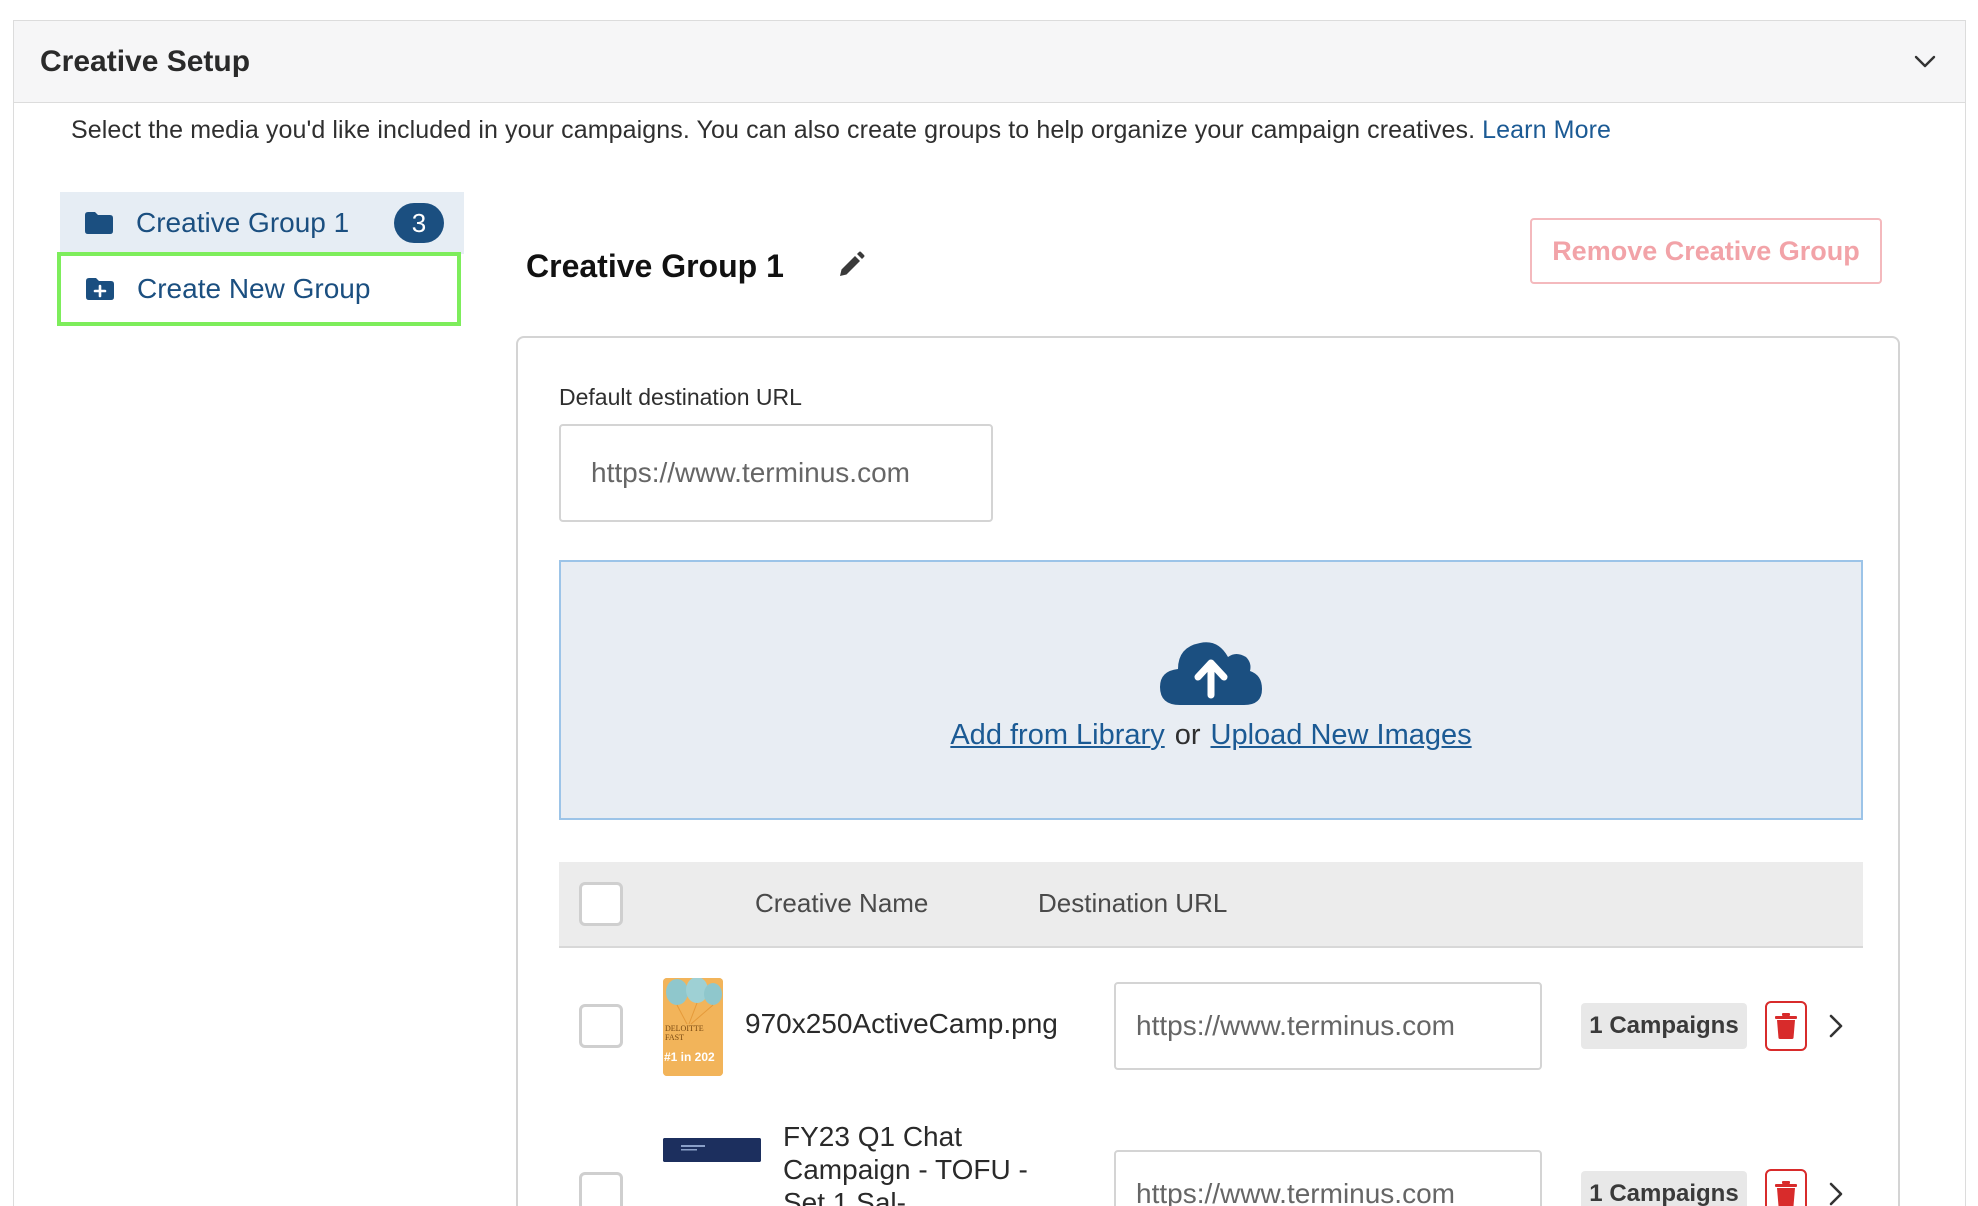 This screenshot has height=1206, width=1978. I want to click on creative-name-line: Campaign - TOFU -, so click(905, 1169).